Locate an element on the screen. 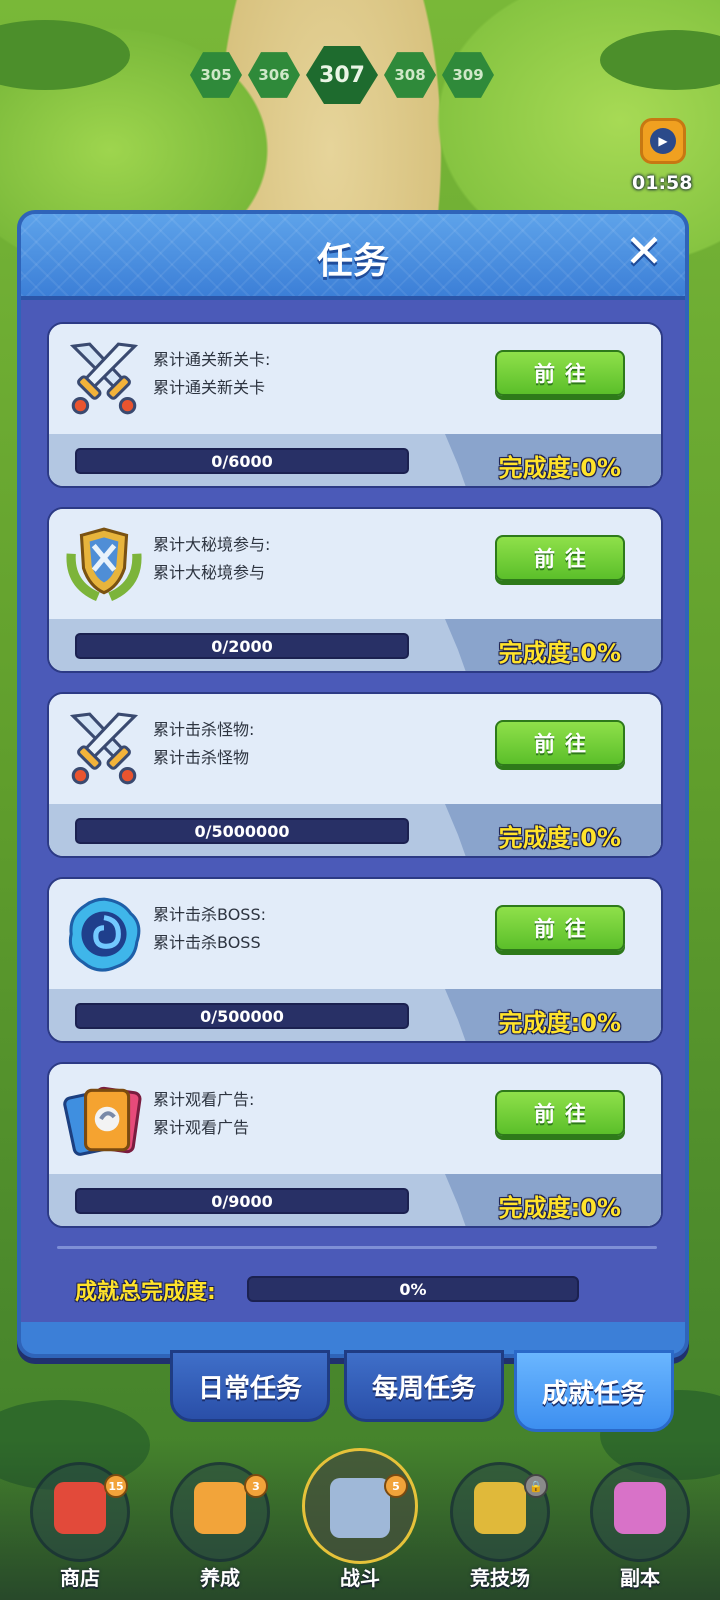 The height and width of the screenshot is (1600, 720). nav-label: 养成 is located at coordinates (220, 1578).